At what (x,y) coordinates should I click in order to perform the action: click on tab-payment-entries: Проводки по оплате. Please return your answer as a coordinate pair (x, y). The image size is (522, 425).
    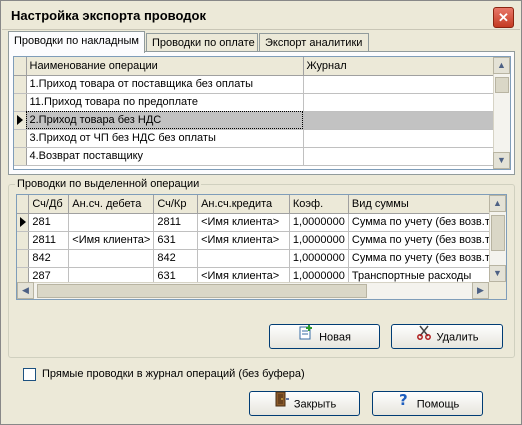
    Looking at the image, I should click on (202, 42).